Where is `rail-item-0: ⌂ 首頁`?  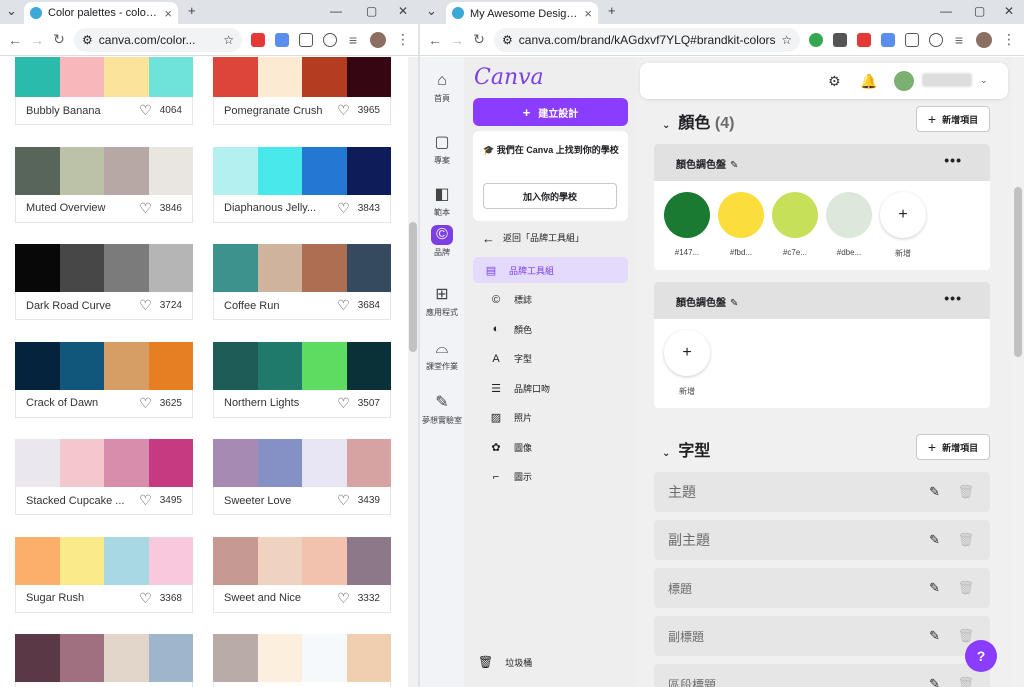 rail-item-0: ⌂ 首頁 is located at coordinates (442, 87).